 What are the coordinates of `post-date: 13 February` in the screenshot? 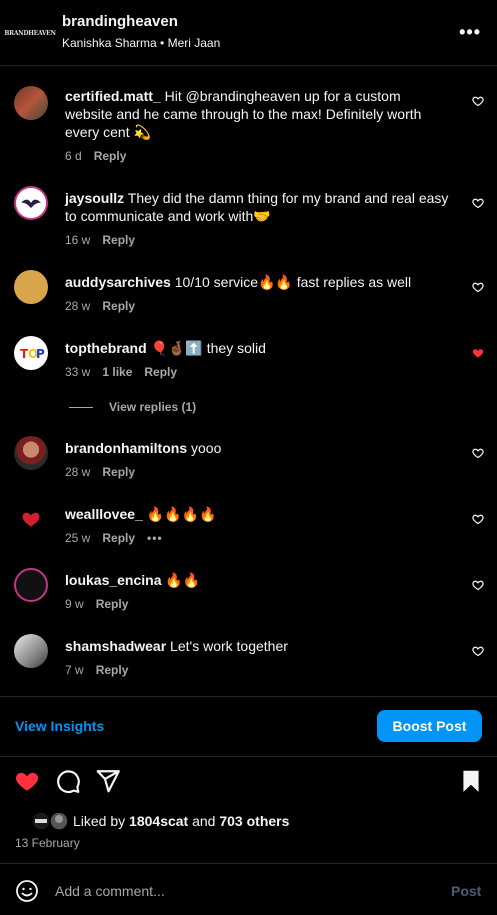 It's located at (47, 843).